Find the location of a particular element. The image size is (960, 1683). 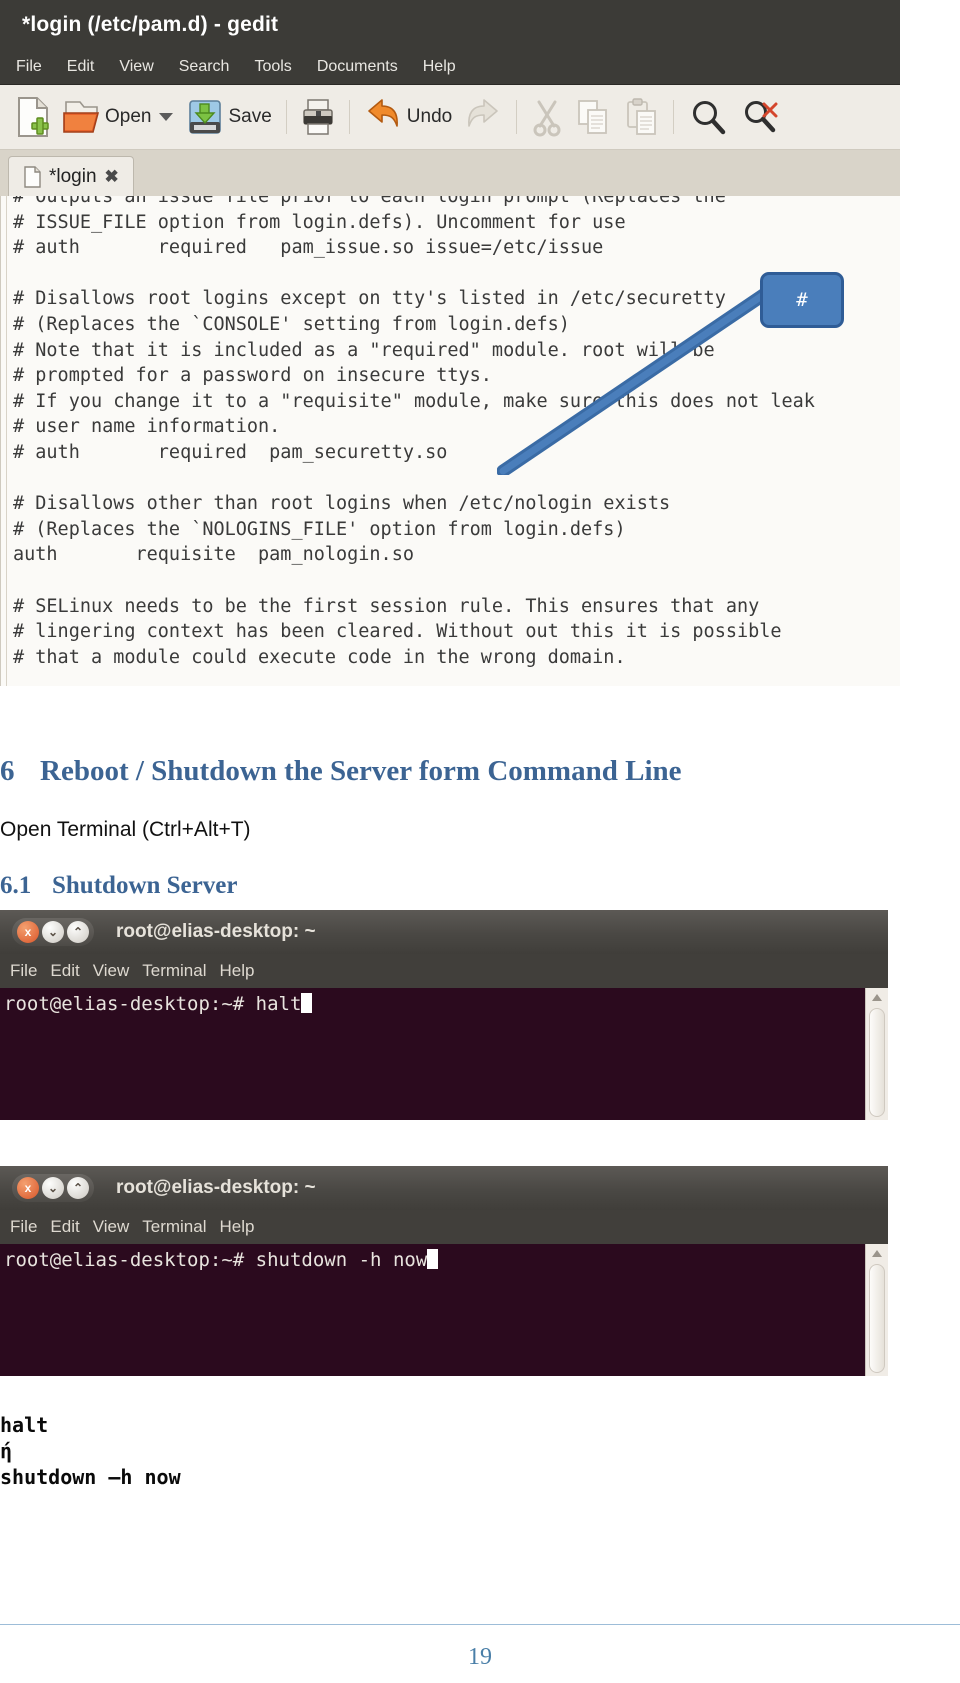

terminal2-body: root@elias-desktop:~# shutdown -h now is located at coordinates (444, 1310).